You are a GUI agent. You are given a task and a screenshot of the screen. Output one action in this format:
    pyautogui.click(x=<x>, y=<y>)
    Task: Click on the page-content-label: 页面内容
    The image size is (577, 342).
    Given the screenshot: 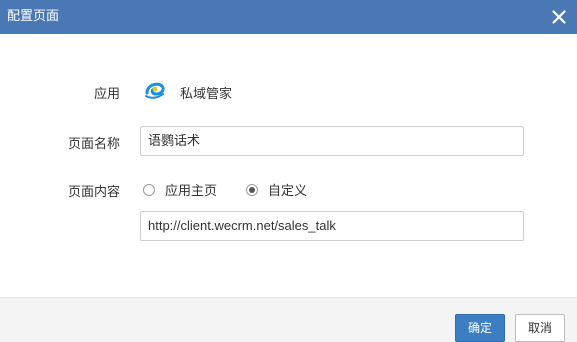 What is the action you would take?
    pyautogui.click(x=93, y=192)
    